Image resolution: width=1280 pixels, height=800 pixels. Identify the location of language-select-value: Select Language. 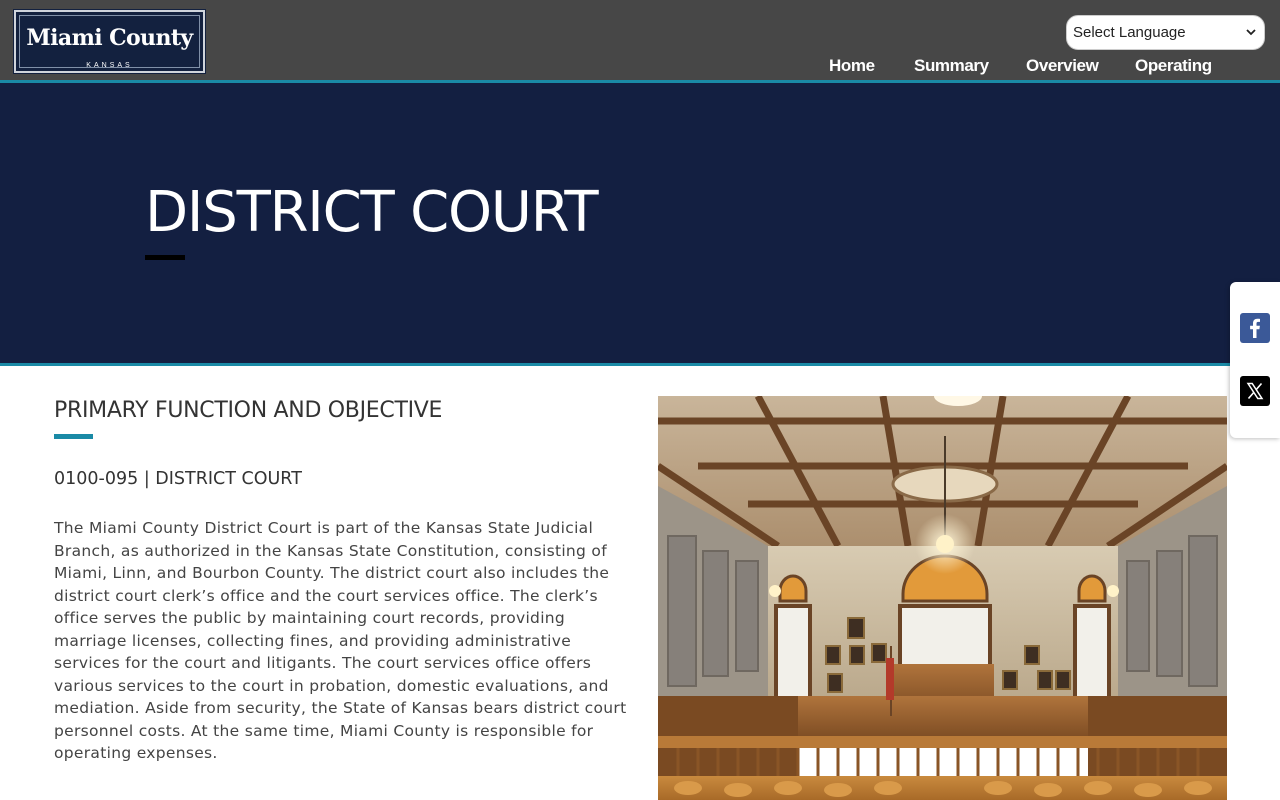
(1129, 32).